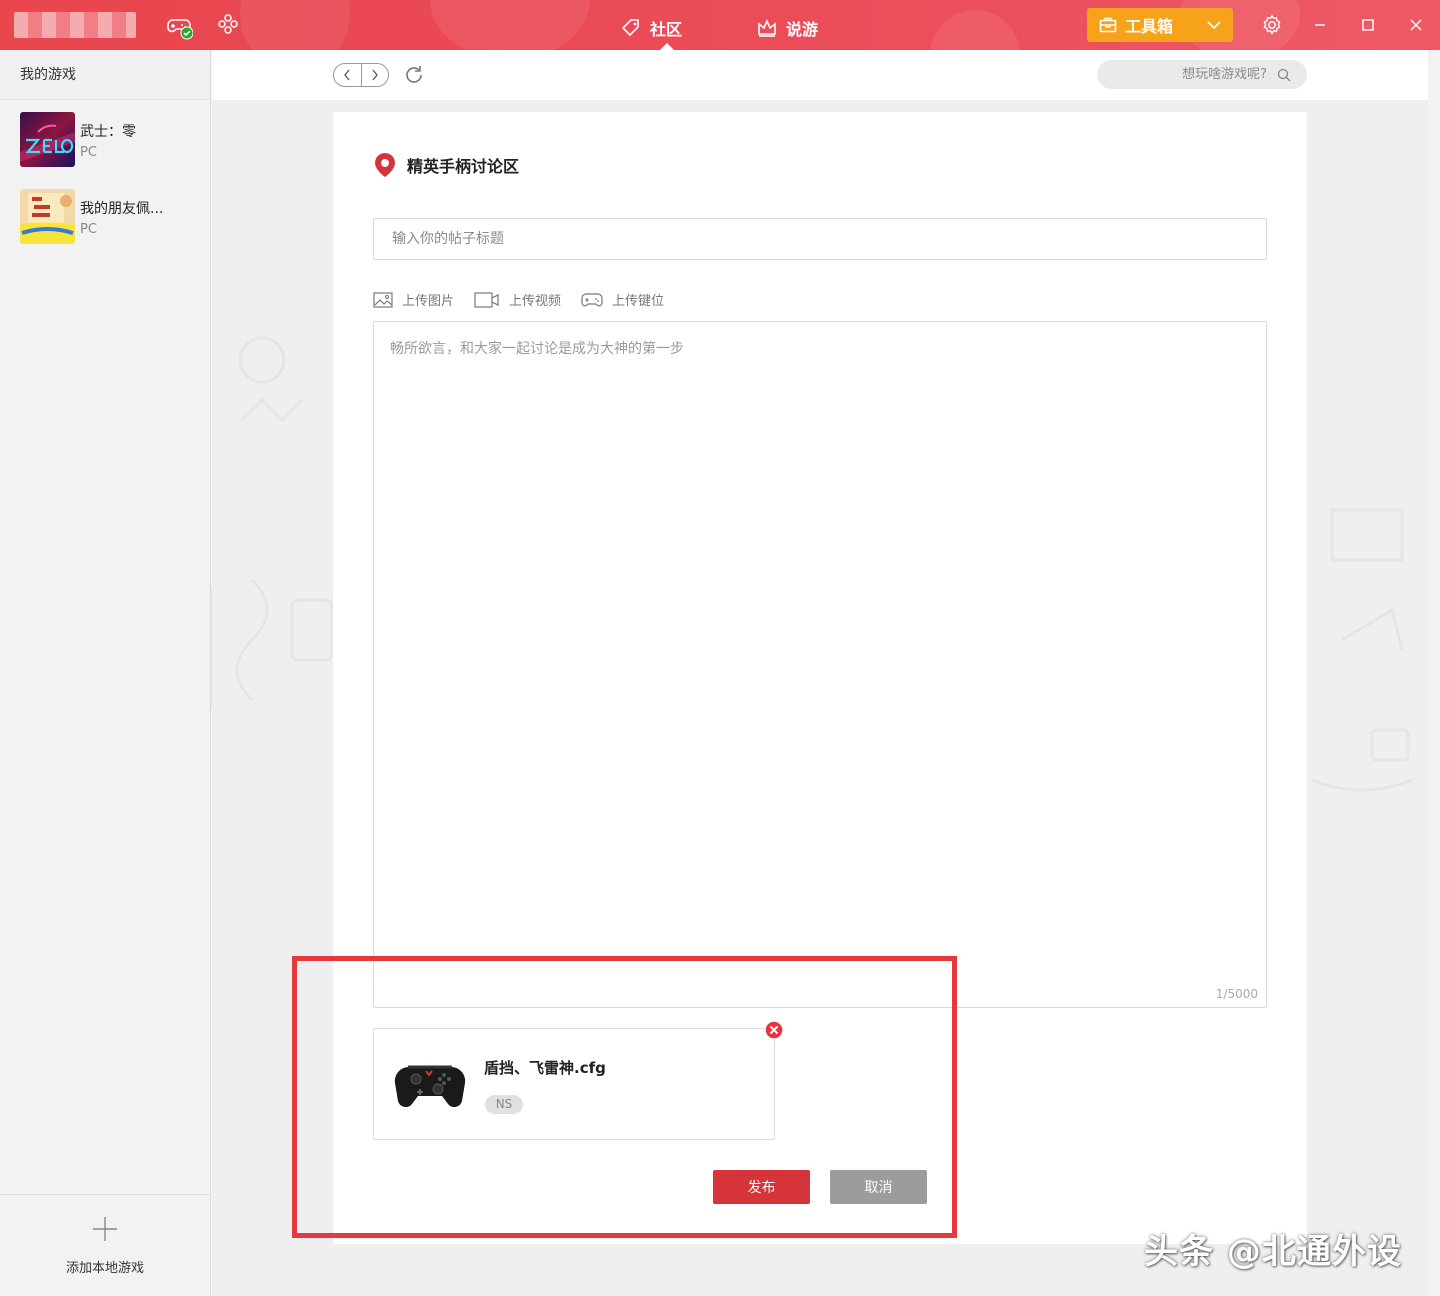  What do you see at coordinates (1434, 673) in the screenshot?
I see `window-right-edge` at bounding box center [1434, 673].